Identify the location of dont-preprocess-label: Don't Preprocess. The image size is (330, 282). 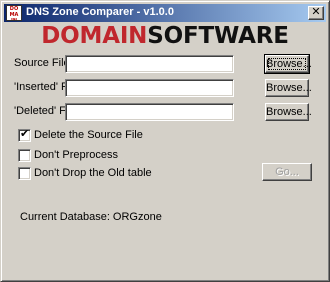
(76, 155).